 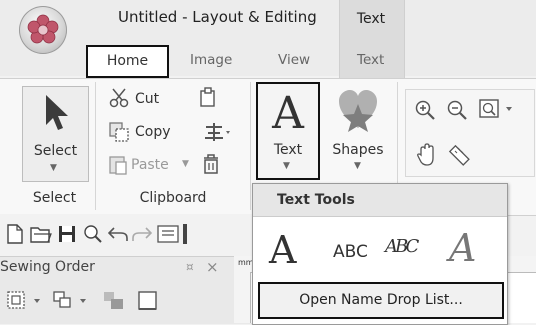 What do you see at coordinates (185, 164) in the screenshot?
I see `paste-dropdown-chevron-icon: ▼` at bounding box center [185, 164].